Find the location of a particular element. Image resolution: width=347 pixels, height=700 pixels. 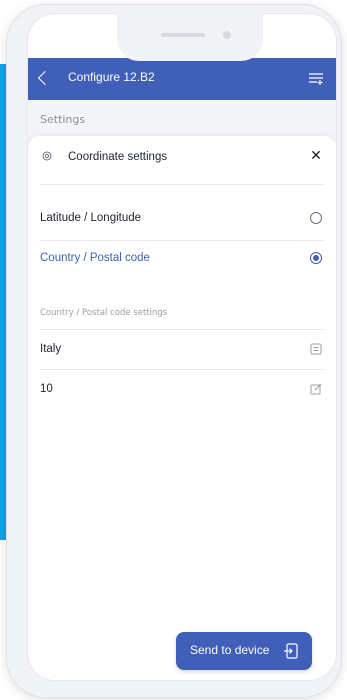

postal-code-field: 10 is located at coordinates (182, 390).